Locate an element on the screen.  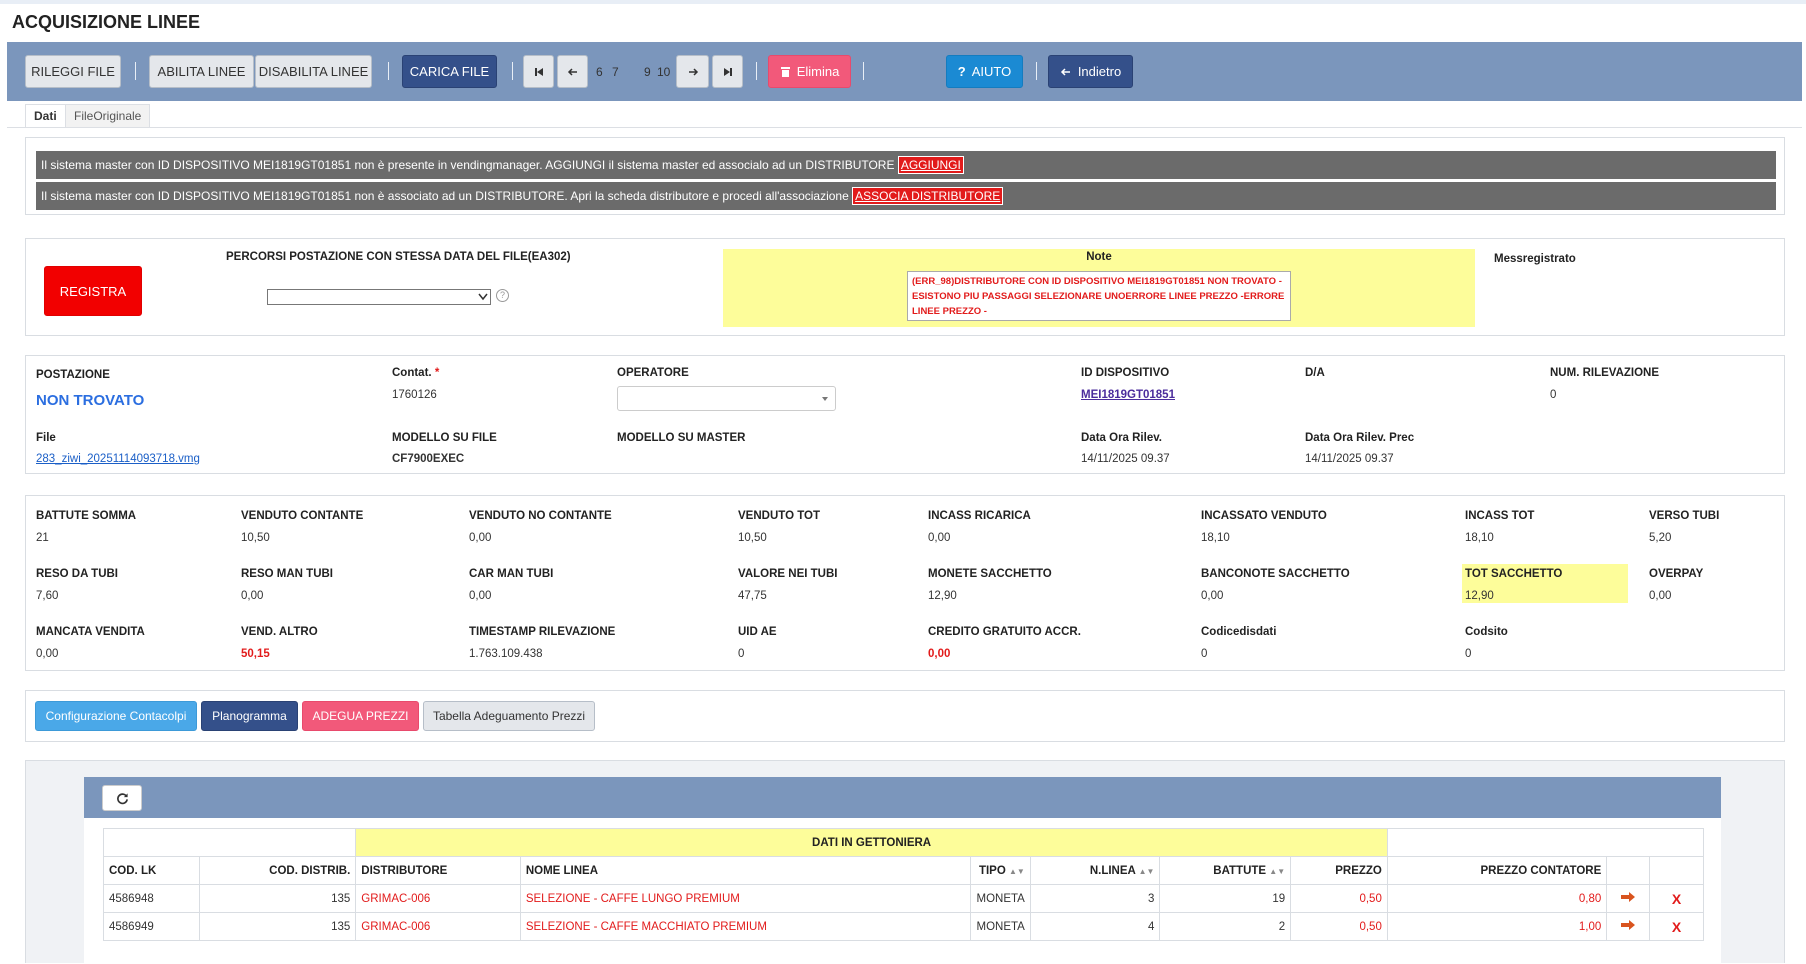
cell-nome-linea: SELEZIONE - CAFFE MACCHIATO PREMIUM is located at coordinates (745, 926).